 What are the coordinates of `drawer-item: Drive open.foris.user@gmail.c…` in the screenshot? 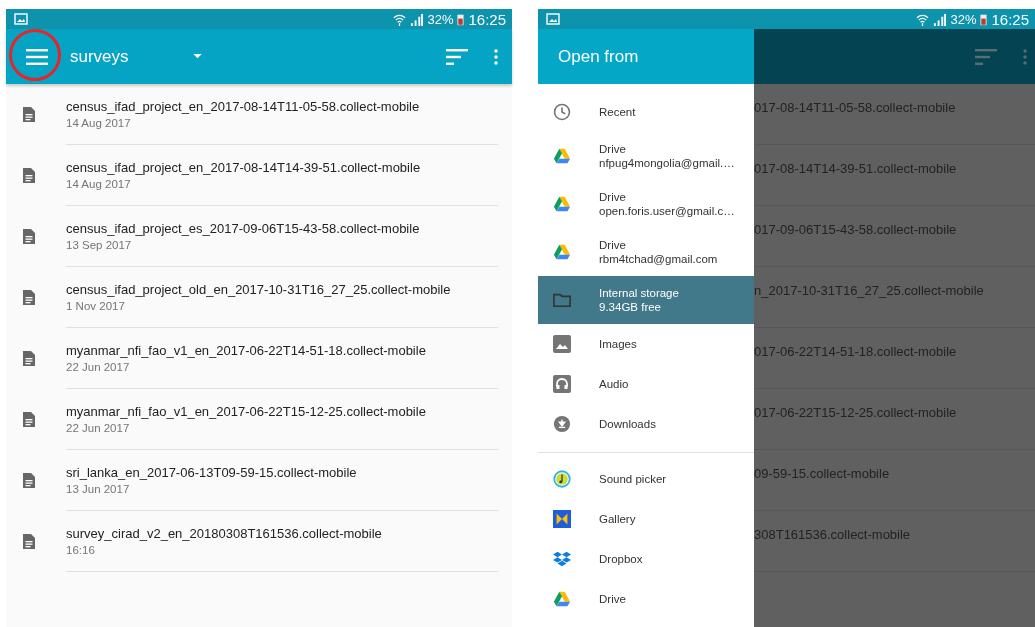 It's located at (646, 204).